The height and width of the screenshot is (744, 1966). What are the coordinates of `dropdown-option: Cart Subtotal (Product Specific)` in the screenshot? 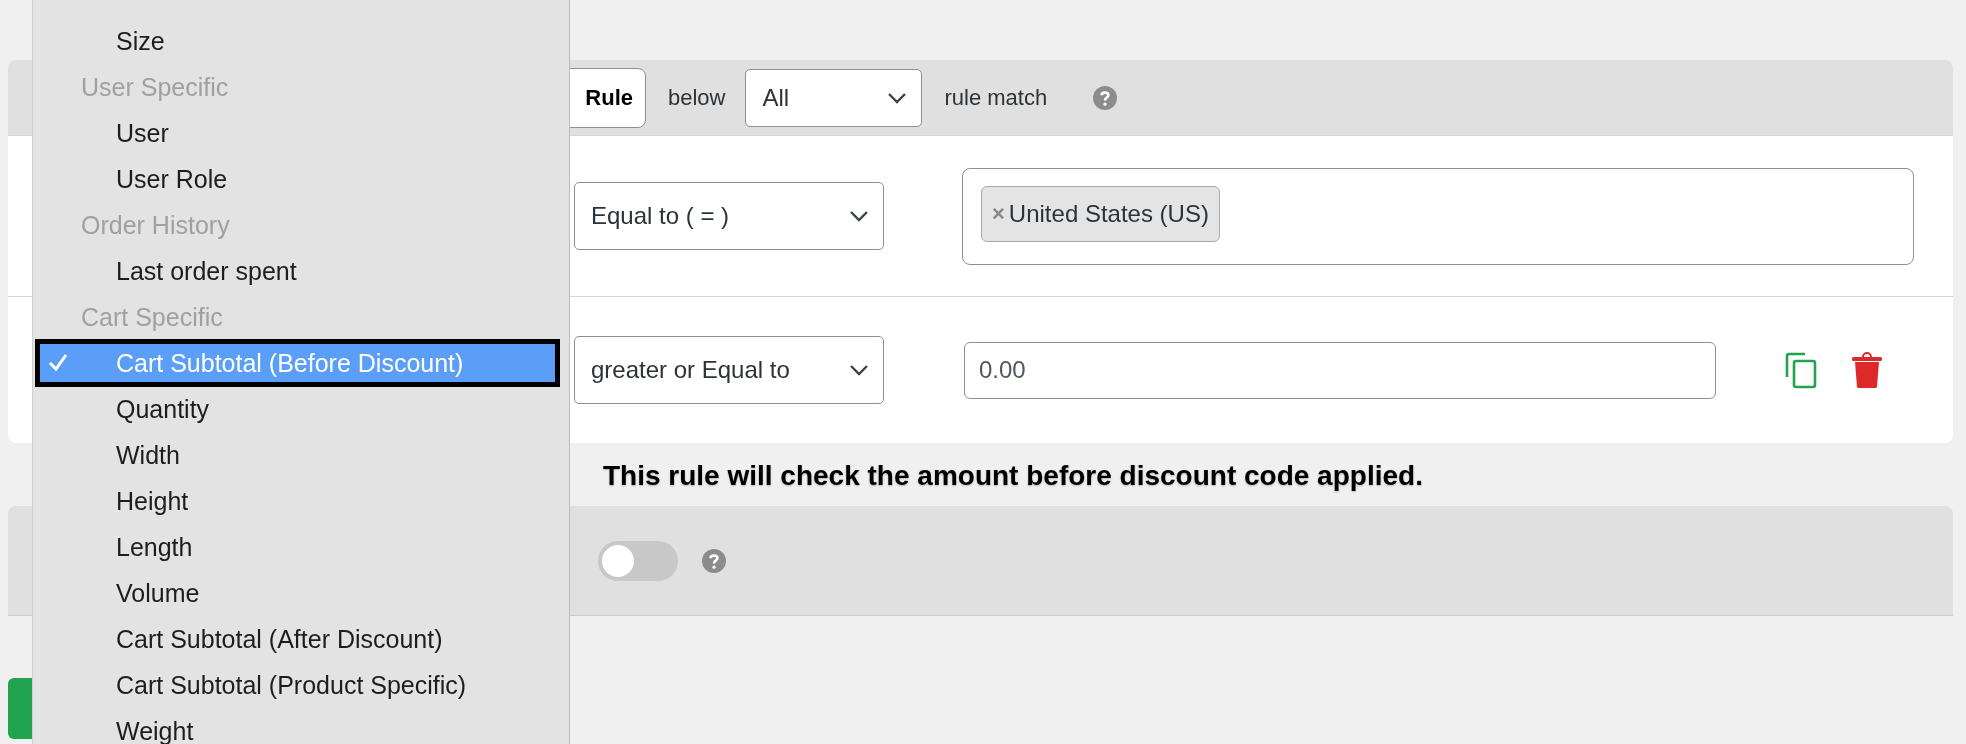 It's located at (297, 685).